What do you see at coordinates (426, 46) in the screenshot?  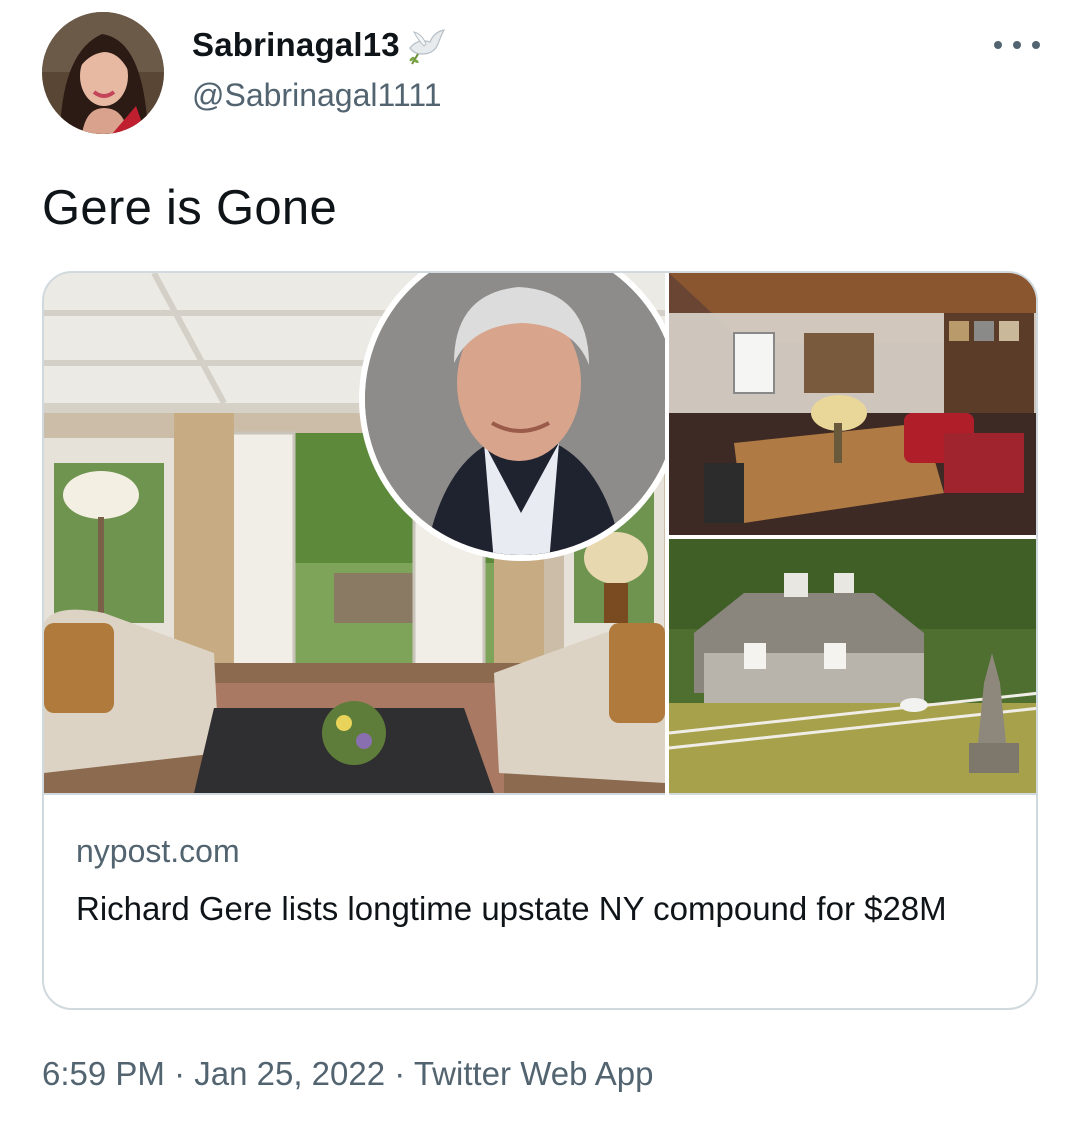 I see `dove-with-olive-branch-icon` at bounding box center [426, 46].